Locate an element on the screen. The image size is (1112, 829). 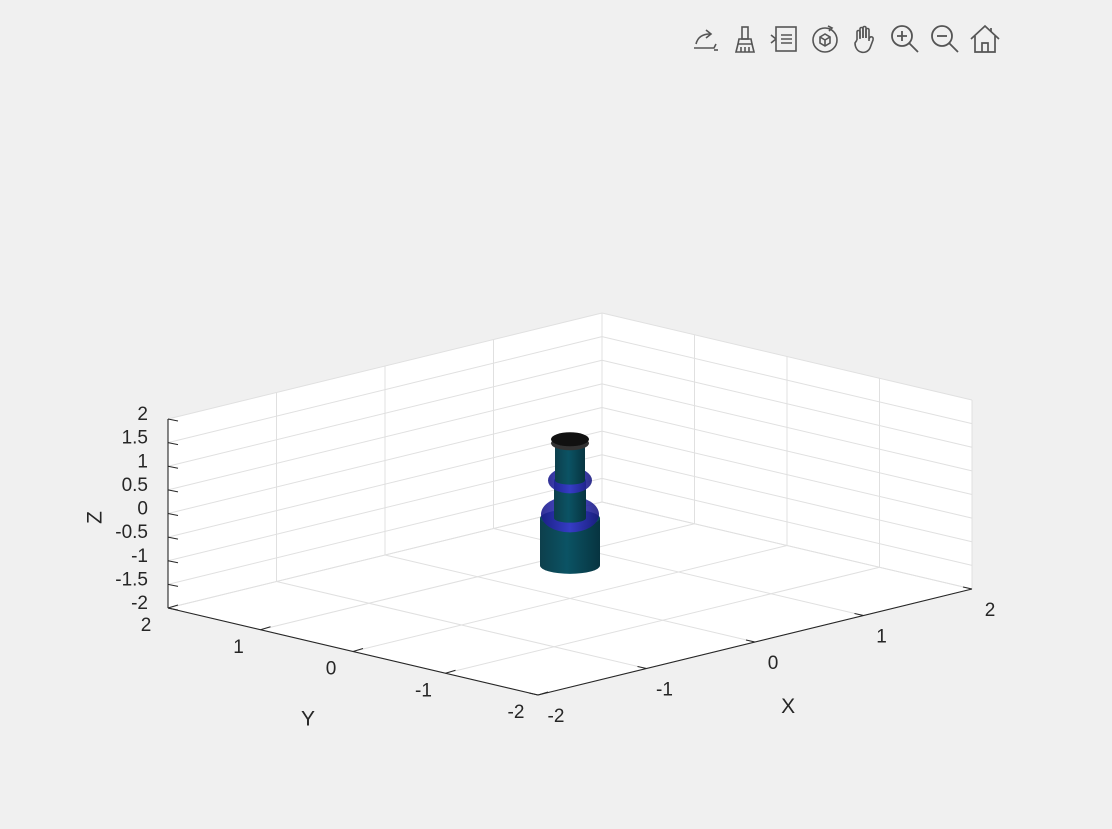
z-tick-label: 1.5 is located at coordinates (135, 438).